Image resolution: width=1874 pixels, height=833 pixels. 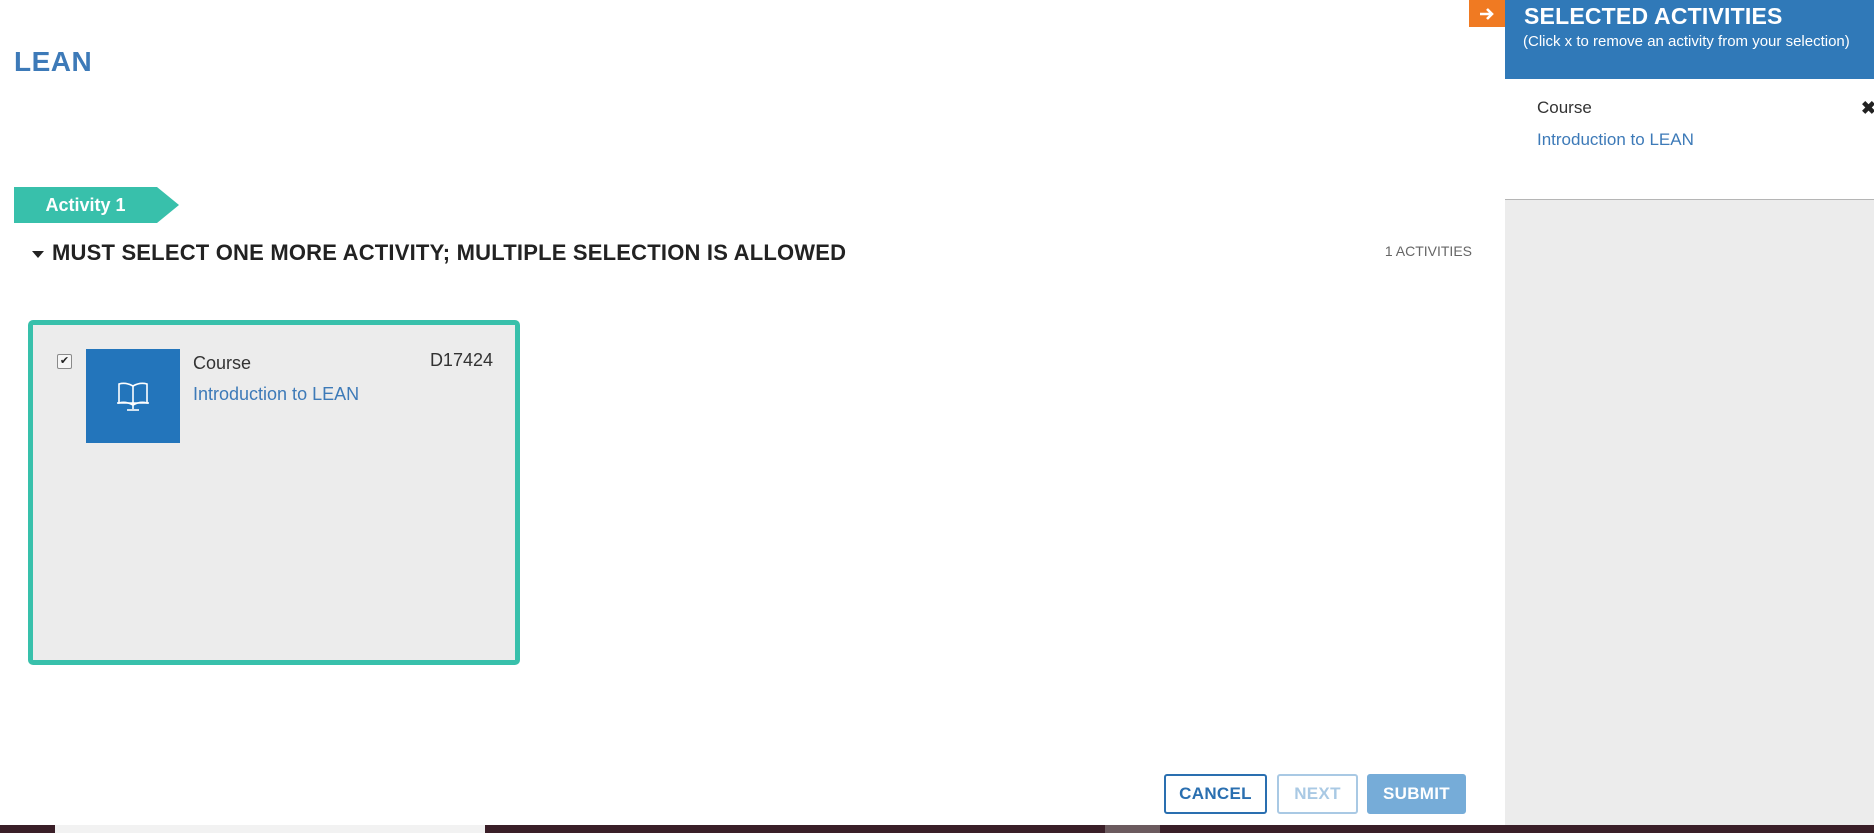 I want to click on activity-type: Course, so click(x=222, y=363).